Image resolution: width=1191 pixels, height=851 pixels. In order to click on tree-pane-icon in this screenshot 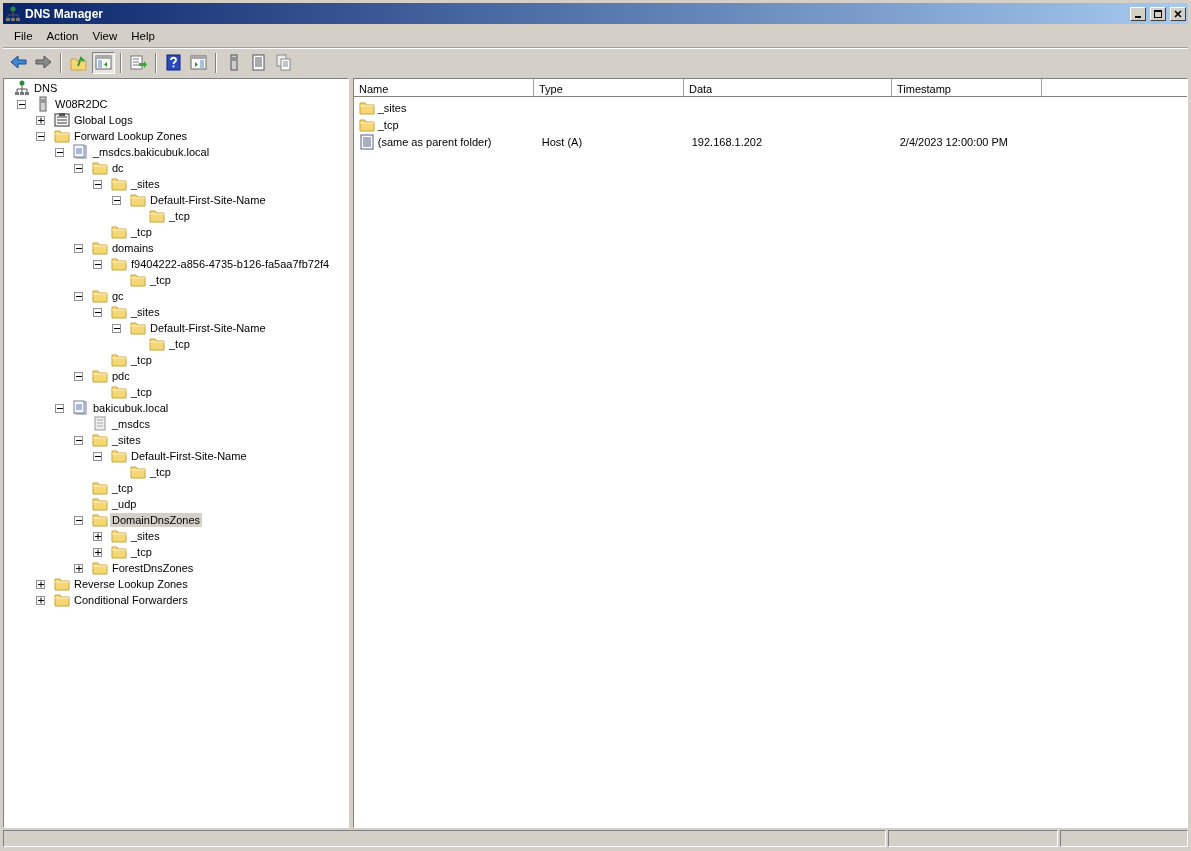, I will do `click(103, 62)`.